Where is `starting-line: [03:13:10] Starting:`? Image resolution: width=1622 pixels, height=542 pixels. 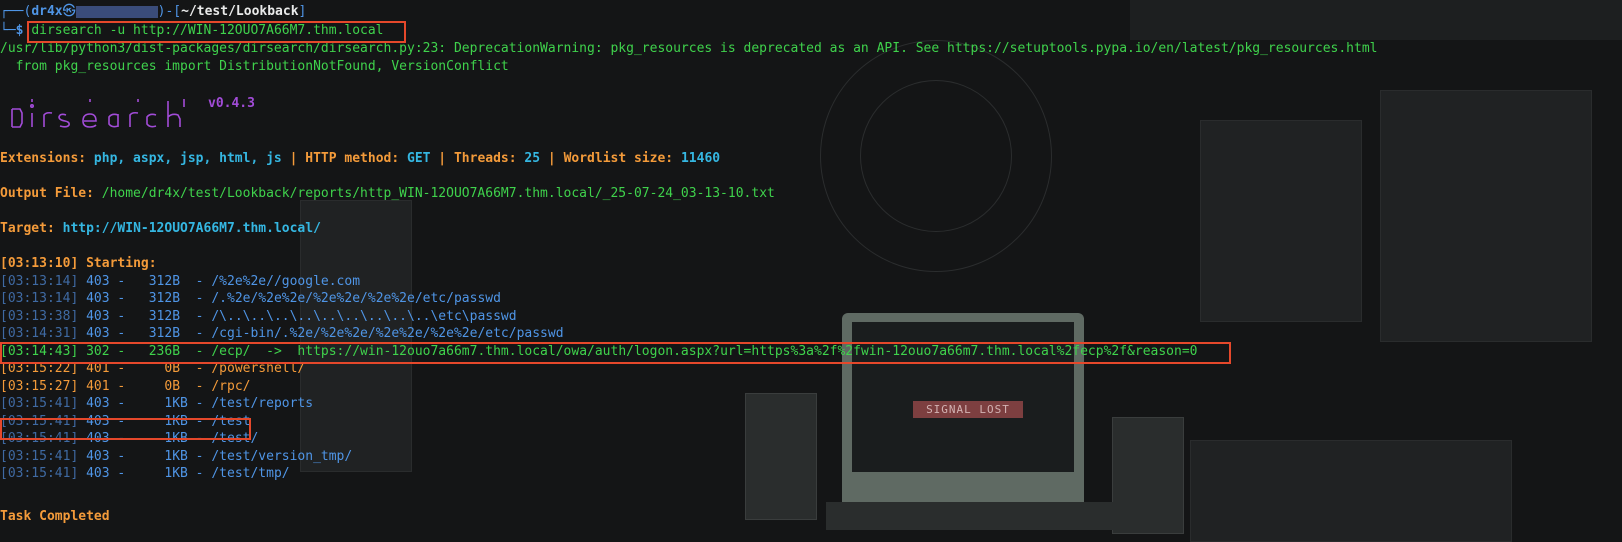 starting-line: [03:13:10] Starting: is located at coordinates (78, 264).